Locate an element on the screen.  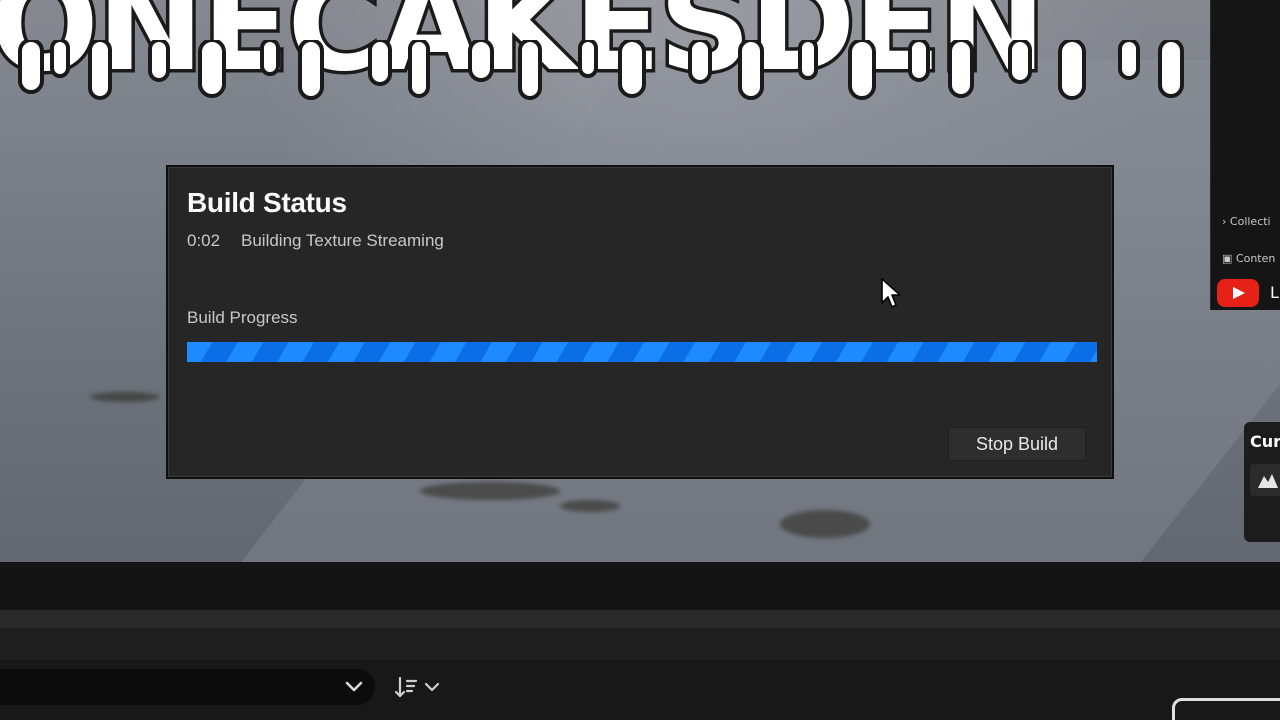
panel-divider is located at coordinates (640, 619).